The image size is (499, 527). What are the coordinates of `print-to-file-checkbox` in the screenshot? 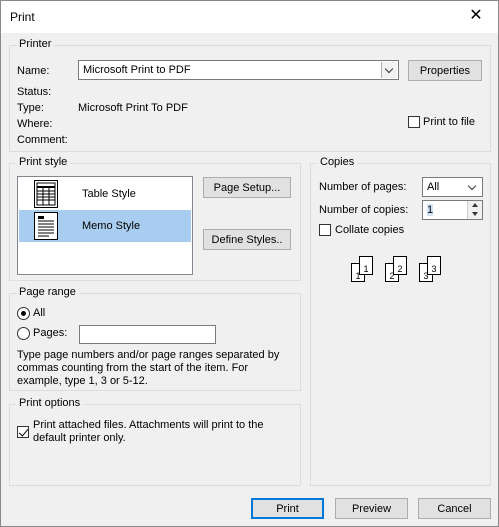 It's located at (414, 122).